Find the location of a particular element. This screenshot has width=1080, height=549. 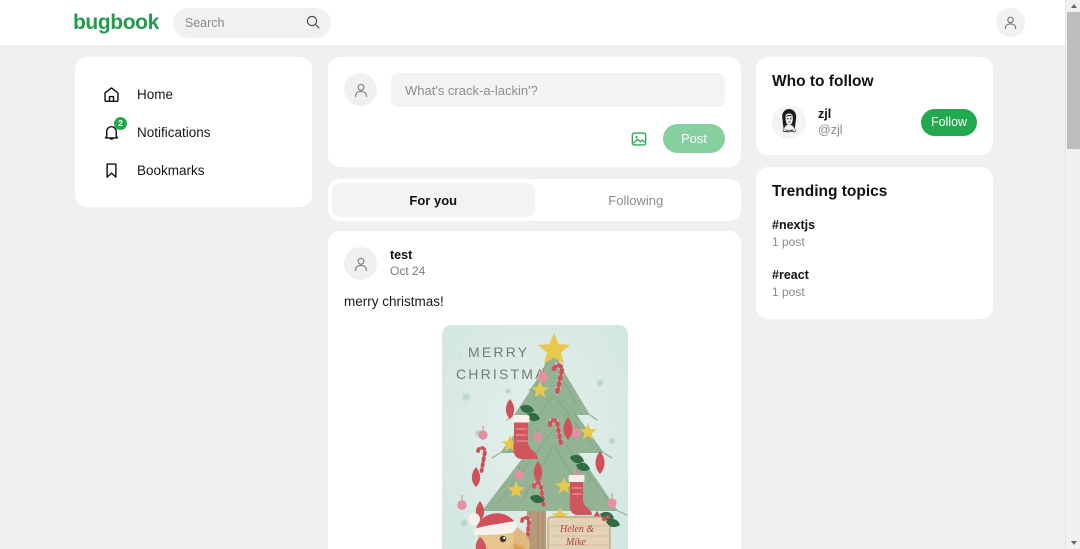

trending-tag: #react is located at coordinates (790, 275).